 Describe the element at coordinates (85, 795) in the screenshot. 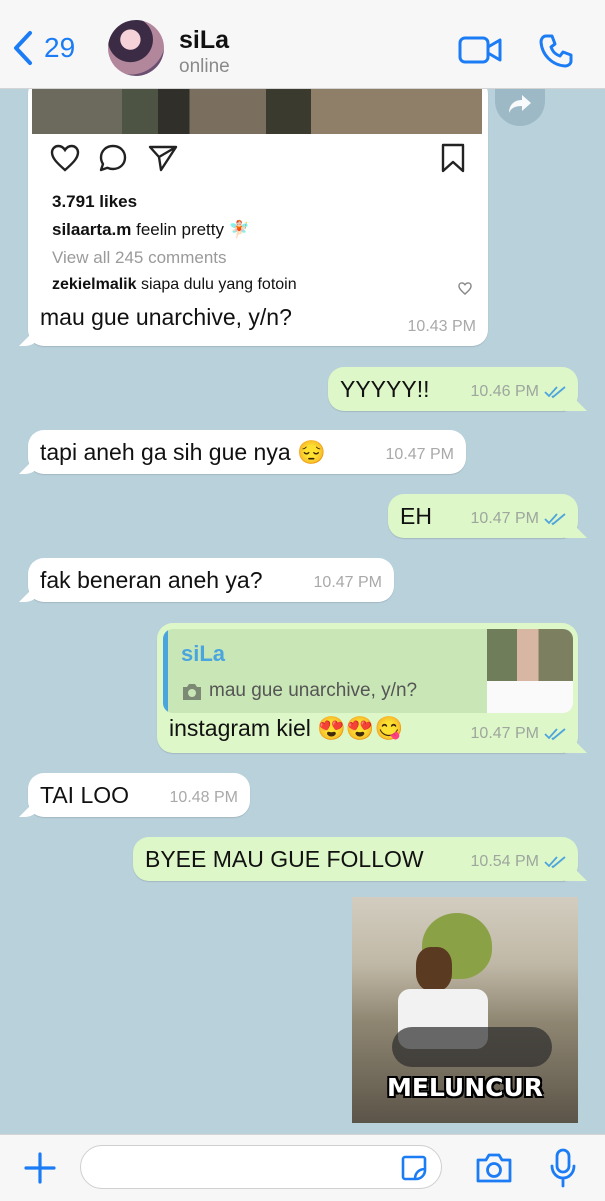

I see `message-text: TAI LOO` at that location.